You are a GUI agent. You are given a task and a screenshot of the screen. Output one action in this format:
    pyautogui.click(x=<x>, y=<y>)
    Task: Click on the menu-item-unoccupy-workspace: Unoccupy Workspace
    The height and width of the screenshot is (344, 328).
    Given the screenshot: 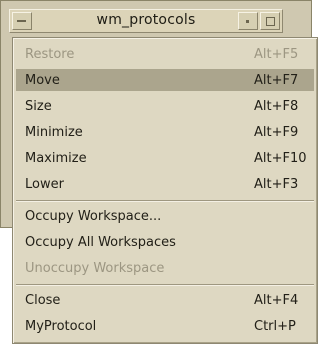 What is the action you would take?
    pyautogui.click(x=165, y=268)
    